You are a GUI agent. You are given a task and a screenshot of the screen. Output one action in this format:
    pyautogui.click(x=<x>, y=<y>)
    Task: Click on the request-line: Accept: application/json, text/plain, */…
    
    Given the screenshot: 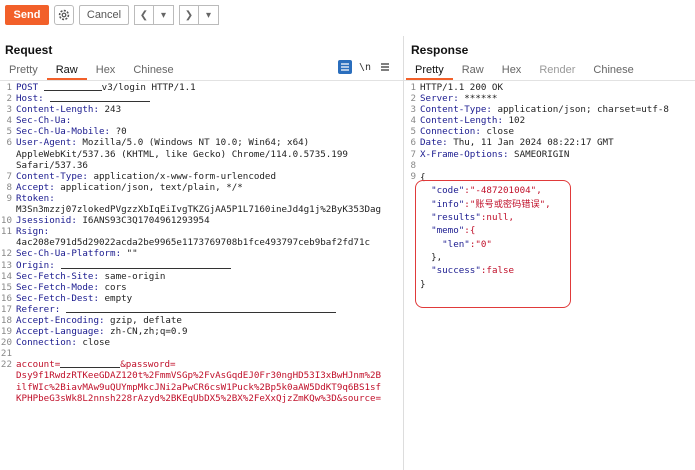 What is the action you would take?
    pyautogui.click(x=198, y=187)
    